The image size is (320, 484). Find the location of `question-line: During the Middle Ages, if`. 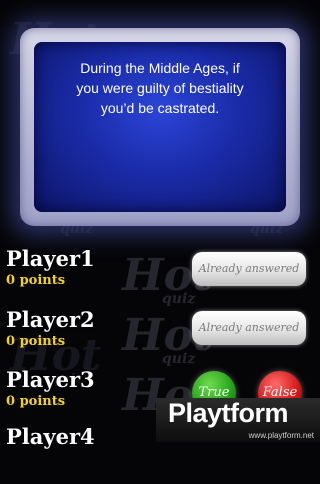

question-line: During the Middle Ages, if is located at coordinates (160, 68).